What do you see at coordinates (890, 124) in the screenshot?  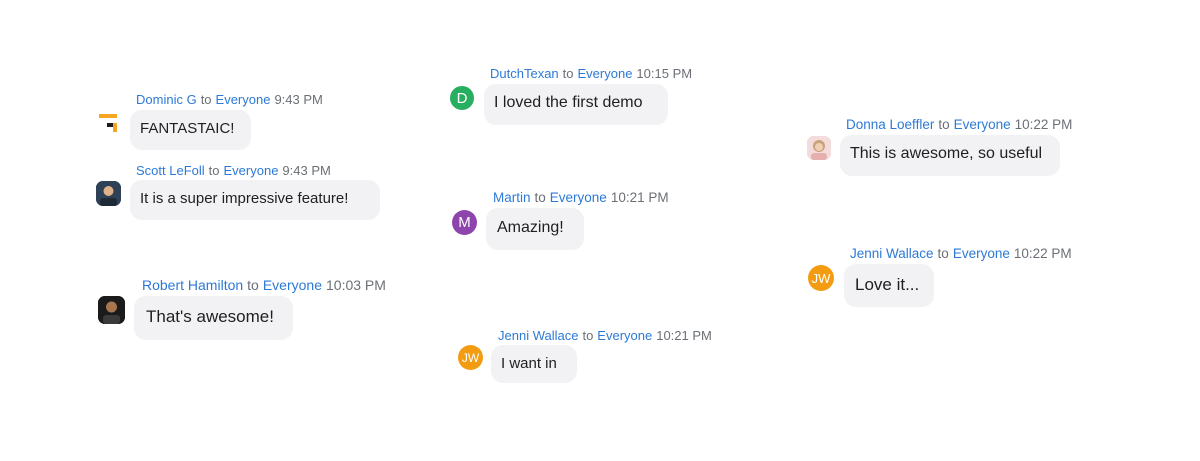 I see `sender-name: Donna Loeffler` at bounding box center [890, 124].